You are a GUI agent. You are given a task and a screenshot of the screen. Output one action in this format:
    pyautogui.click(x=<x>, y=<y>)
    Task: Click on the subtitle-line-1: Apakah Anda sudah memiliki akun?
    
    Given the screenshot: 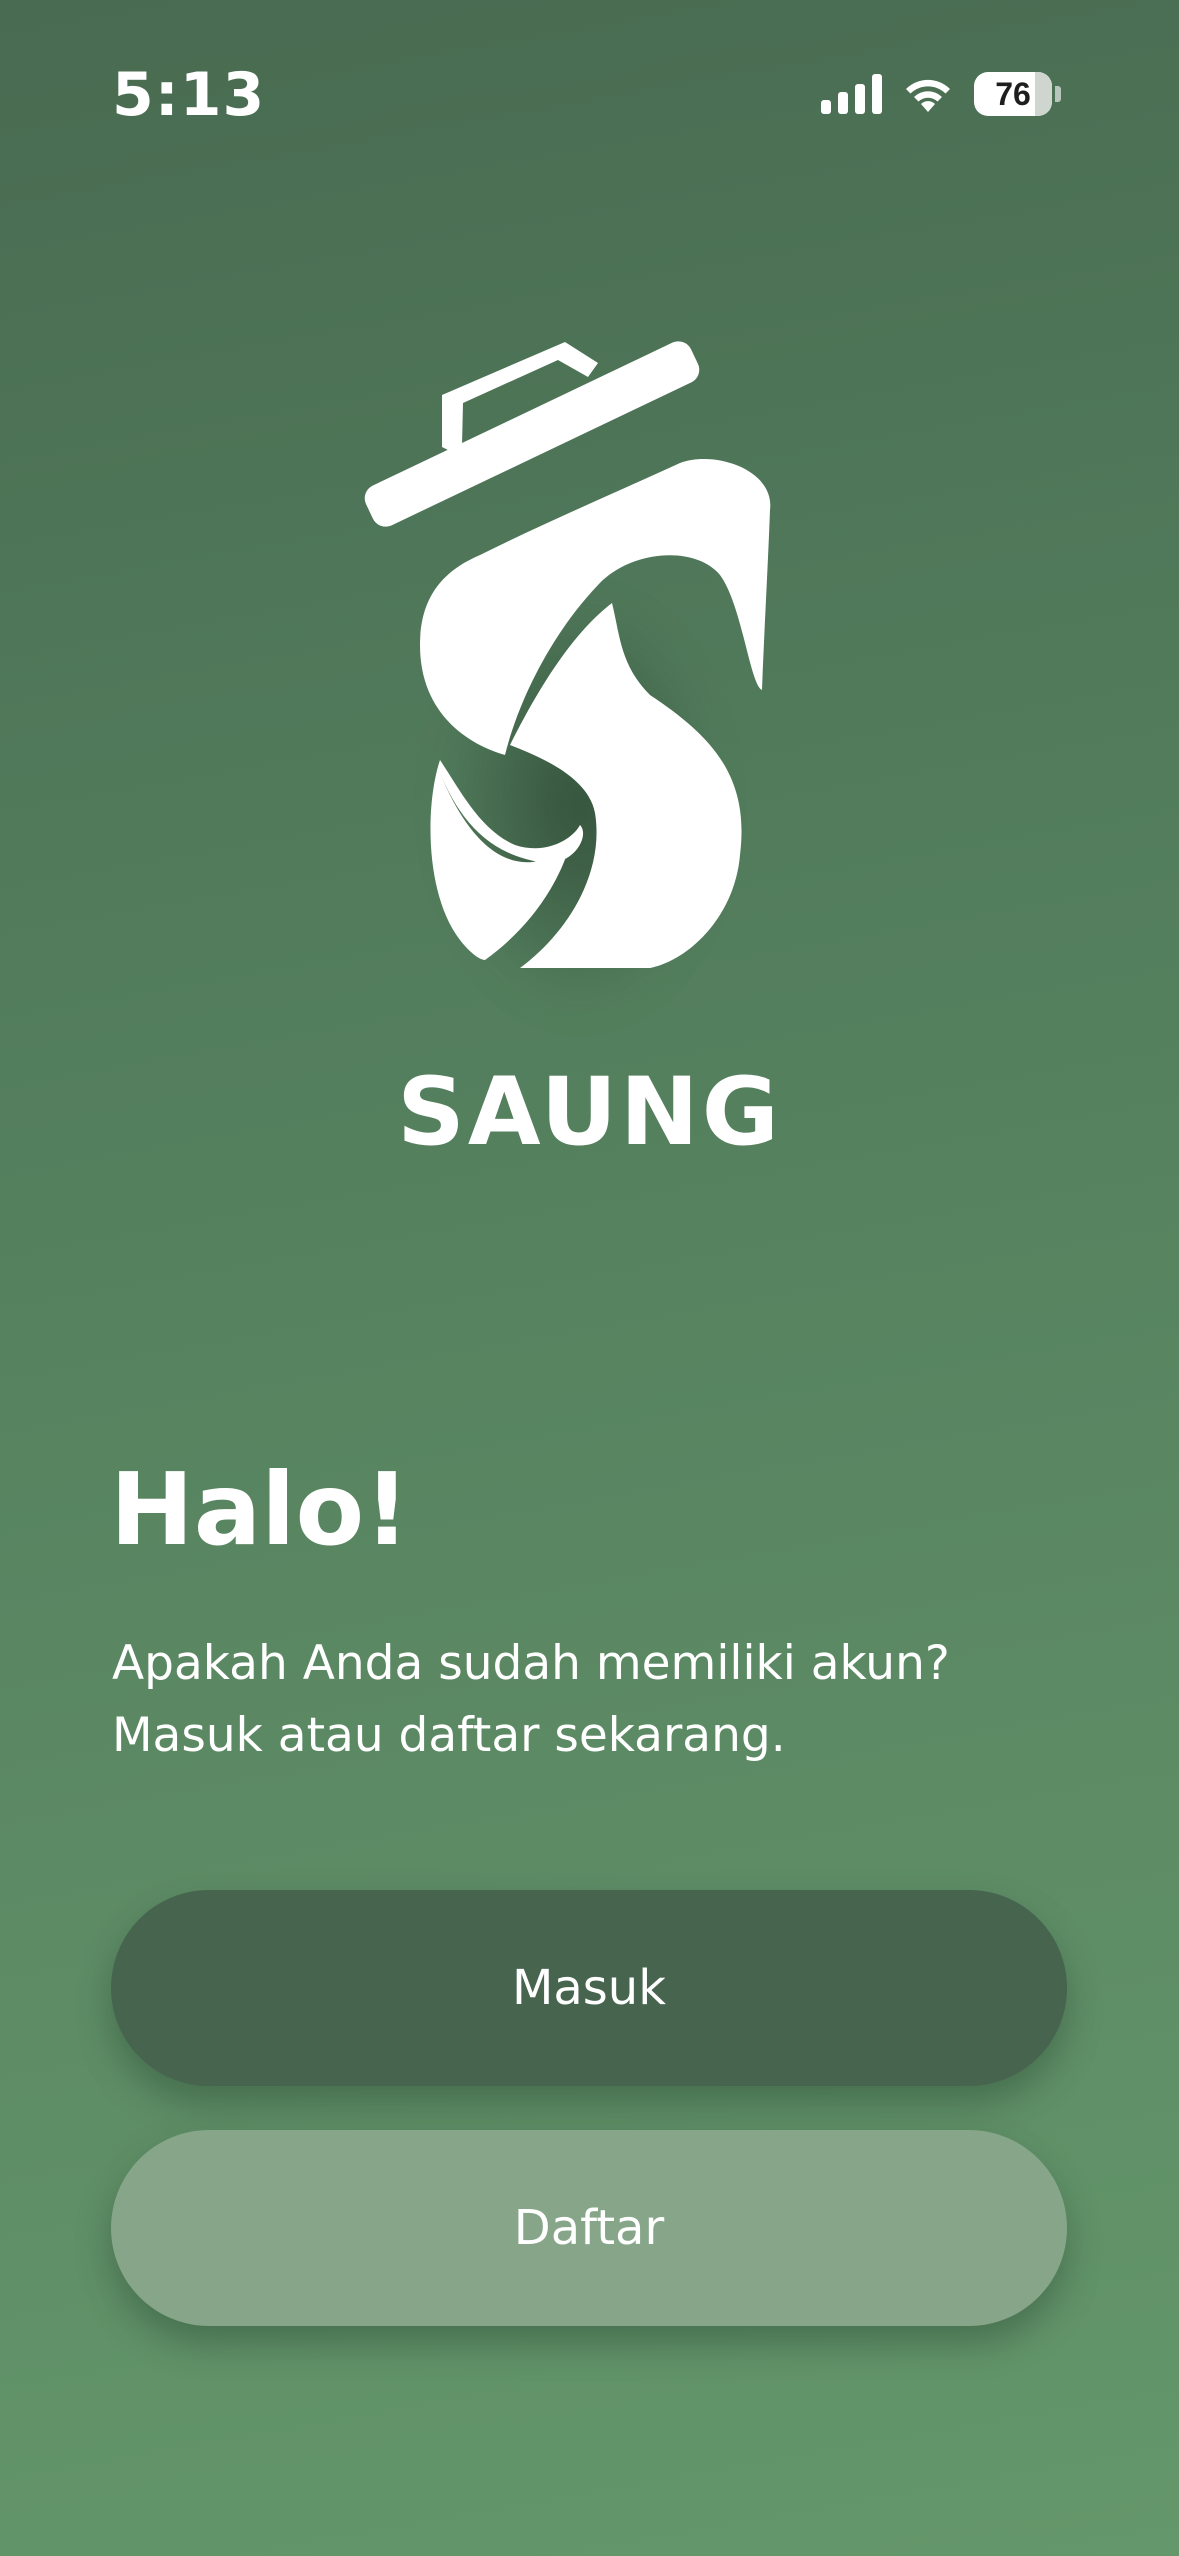 What is the action you would take?
    pyautogui.click(x=531, y=1663)
    